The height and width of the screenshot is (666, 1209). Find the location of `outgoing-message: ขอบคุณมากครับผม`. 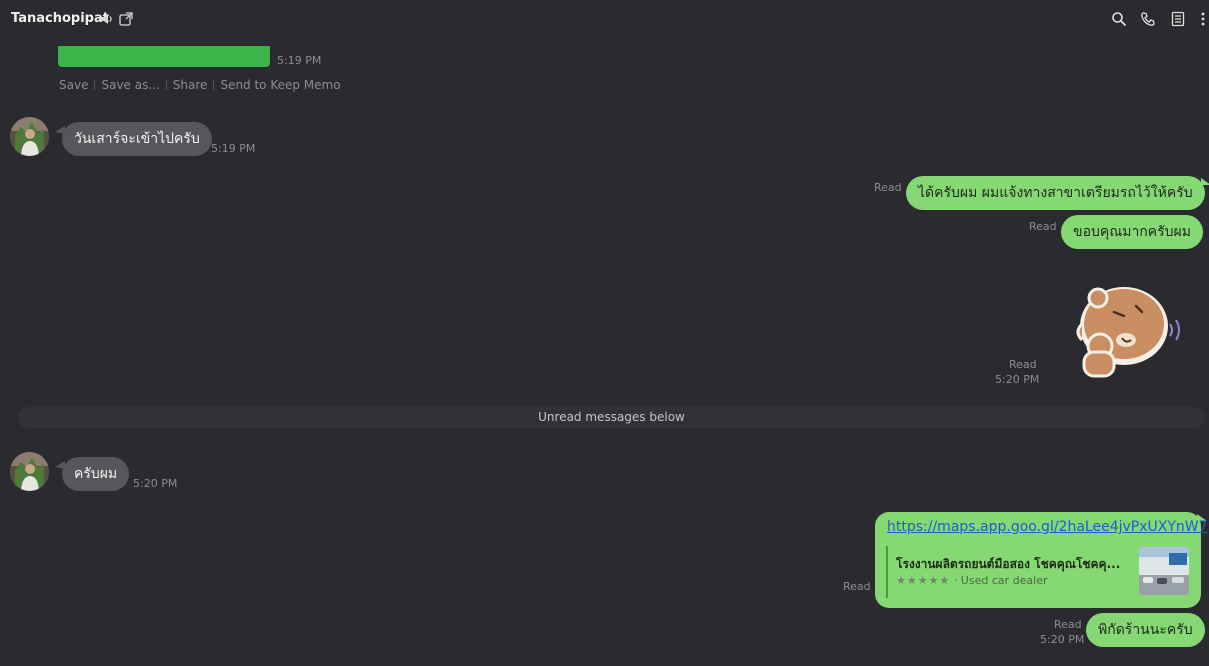

outgoing-message: ขอบคุณมากครับผม is located at coordinates (1132, 232).